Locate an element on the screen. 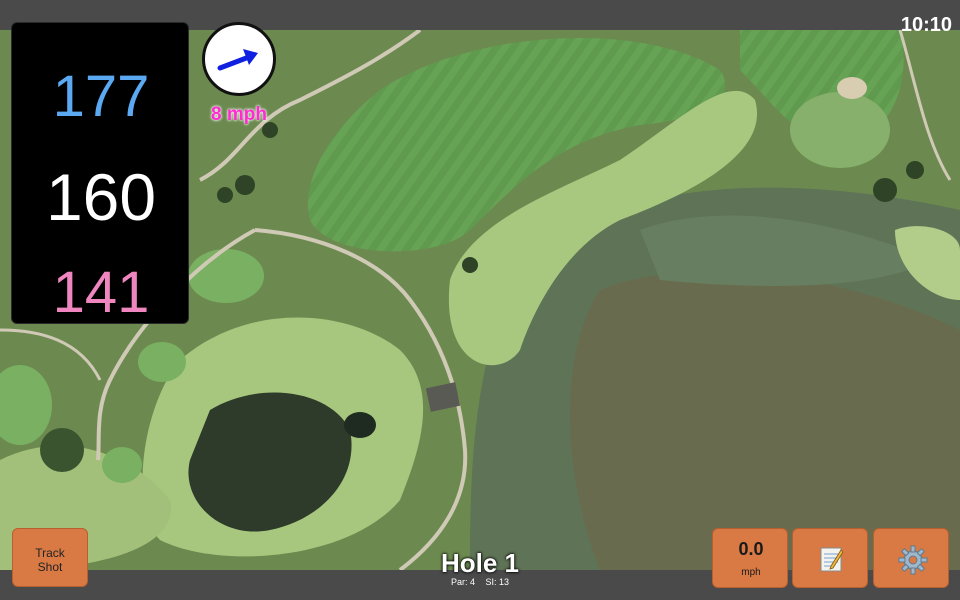 The image size is (960, 600). track-shot-label-line1: Track is located at coordinates (50, 553).